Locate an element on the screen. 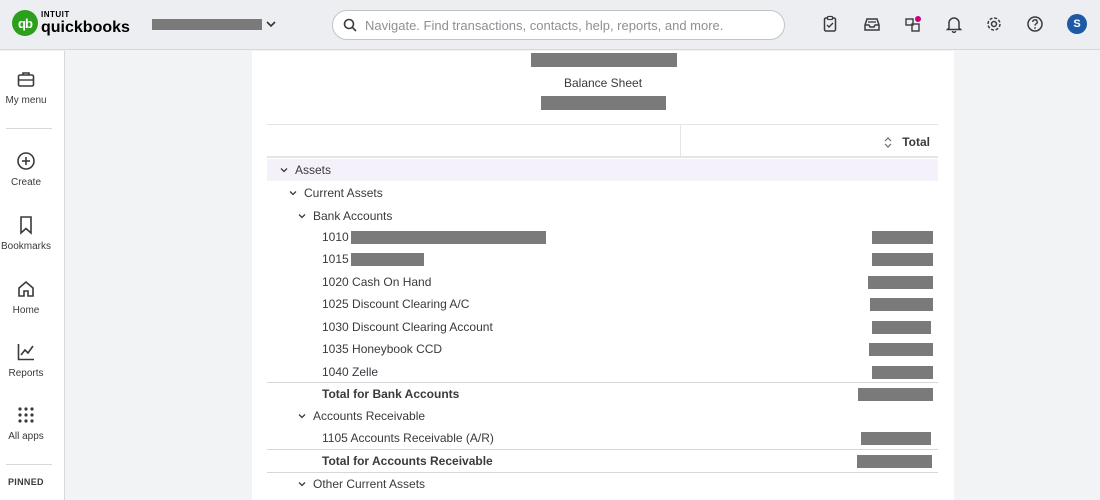 The width and height of the screenshot is (1100, 500). clipboard-icon is located at coordinates (830, 24).